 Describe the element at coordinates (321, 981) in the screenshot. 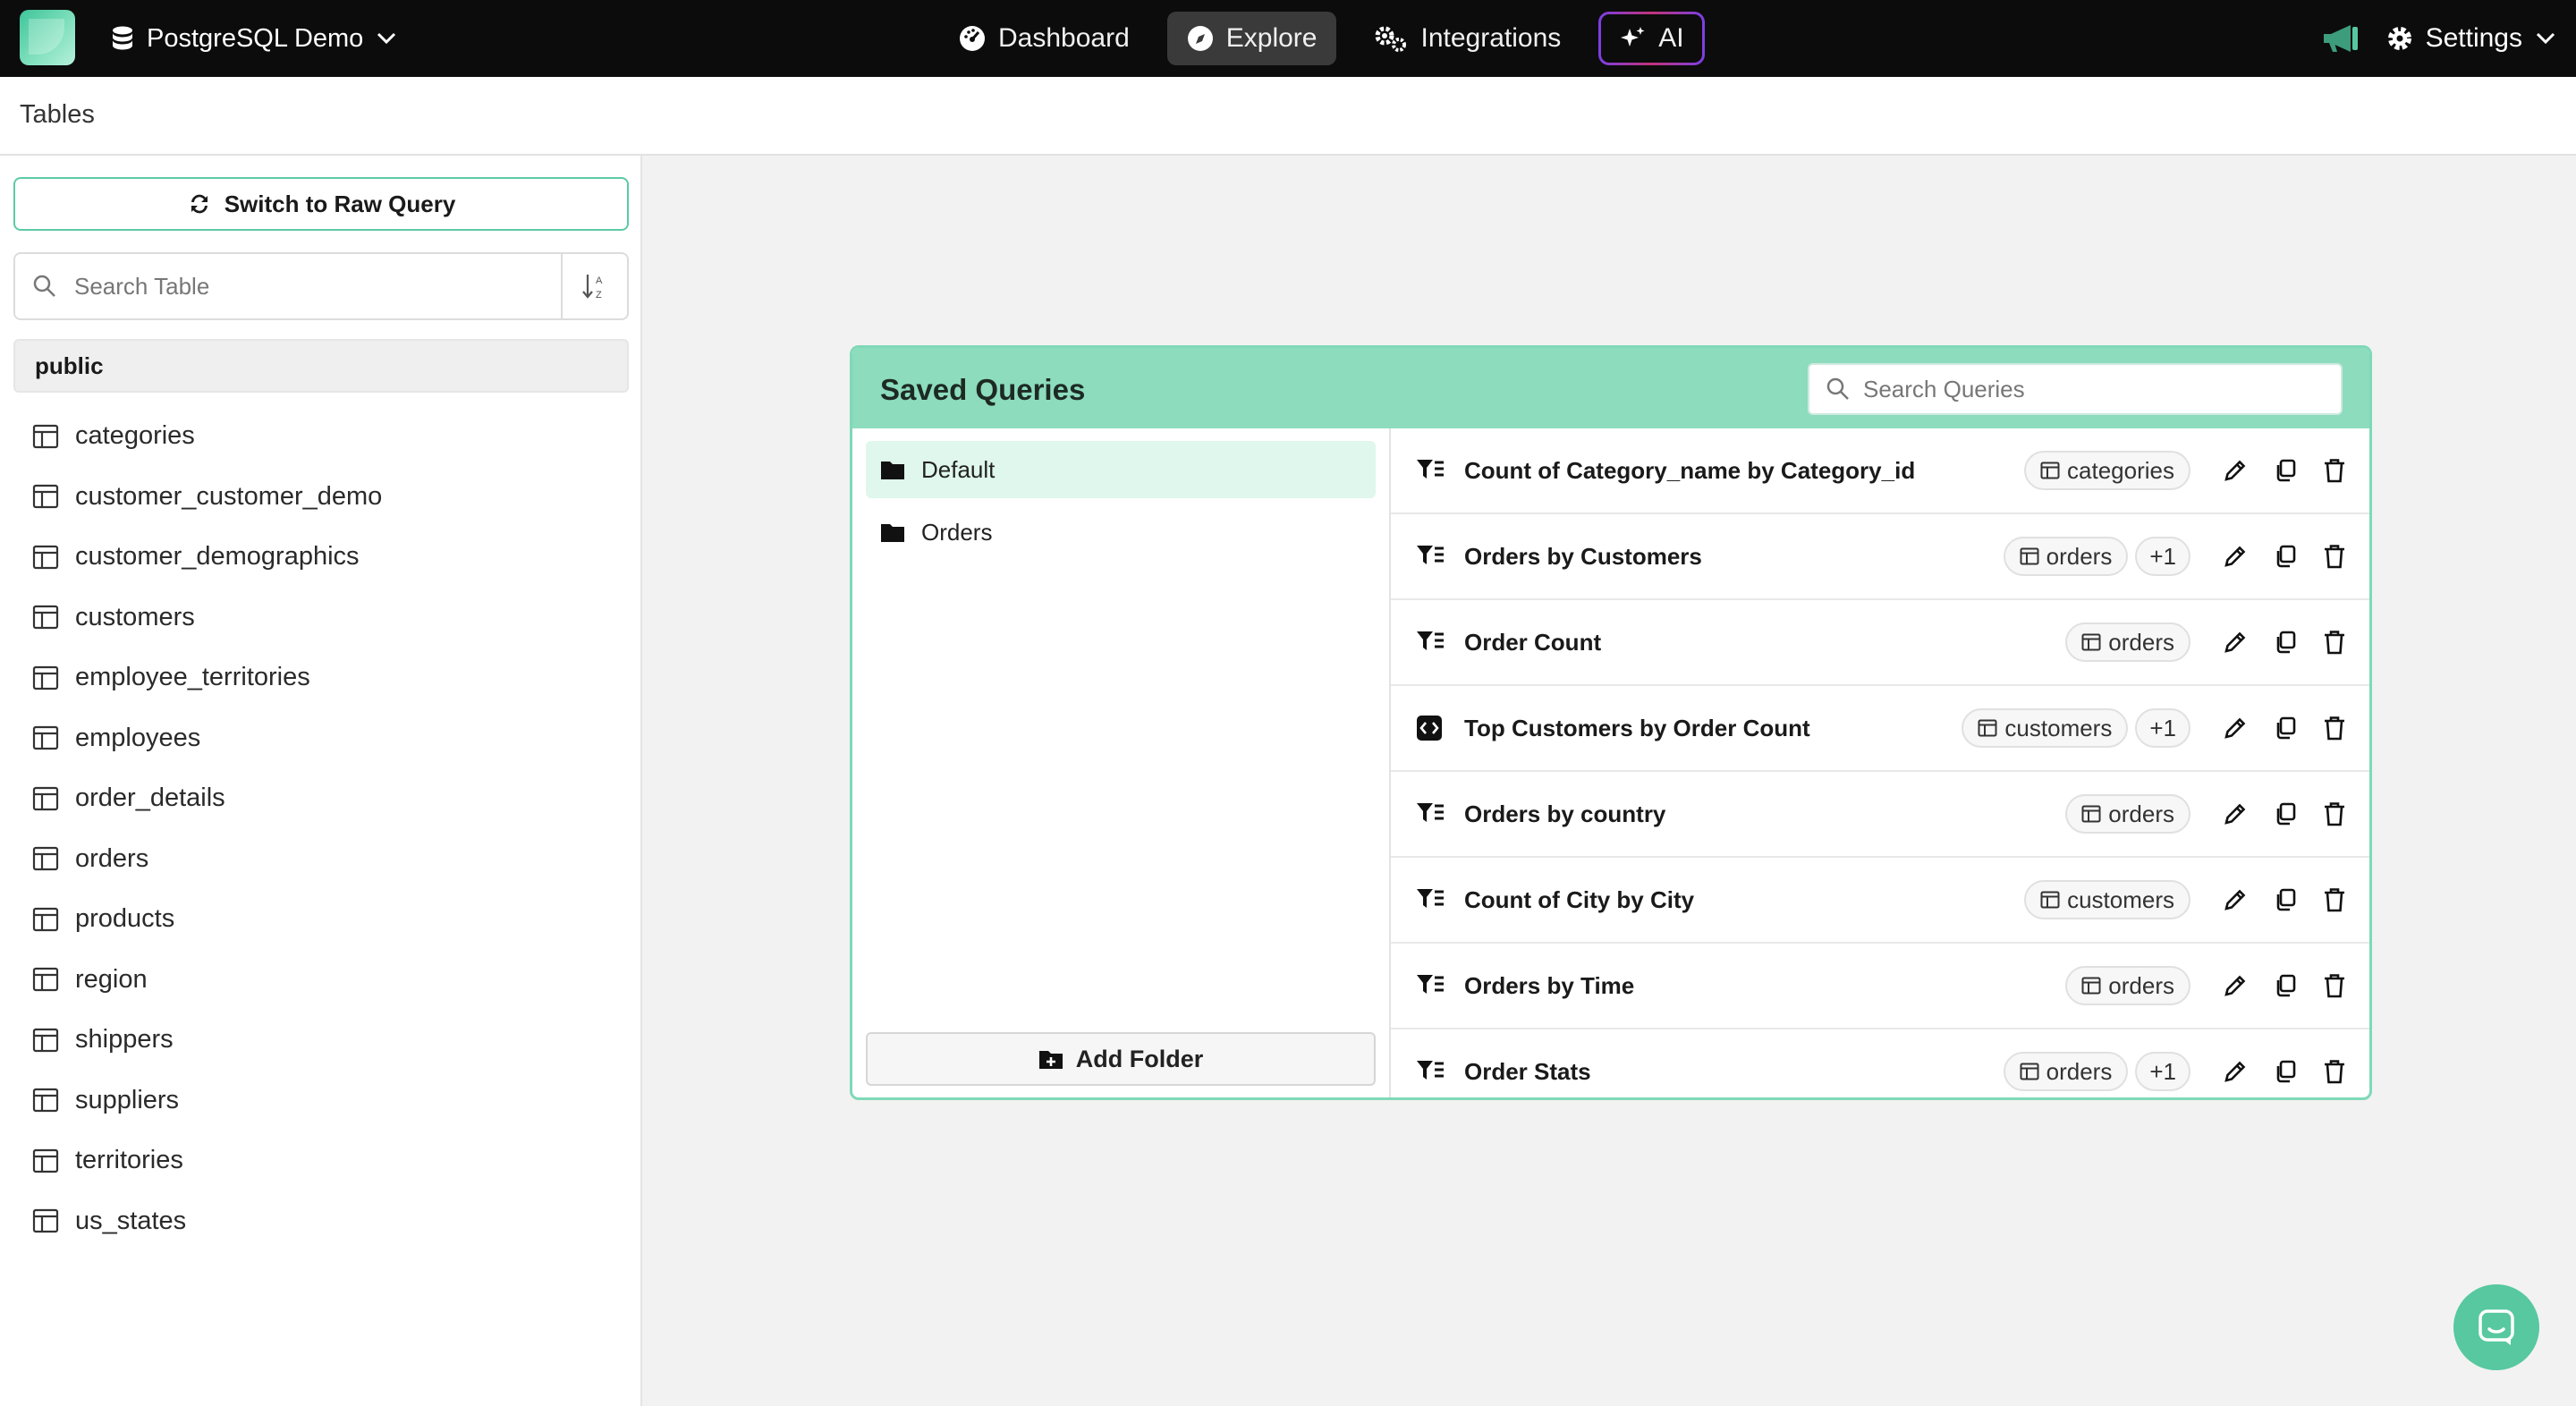

I see `table-item-region: region` at that location.